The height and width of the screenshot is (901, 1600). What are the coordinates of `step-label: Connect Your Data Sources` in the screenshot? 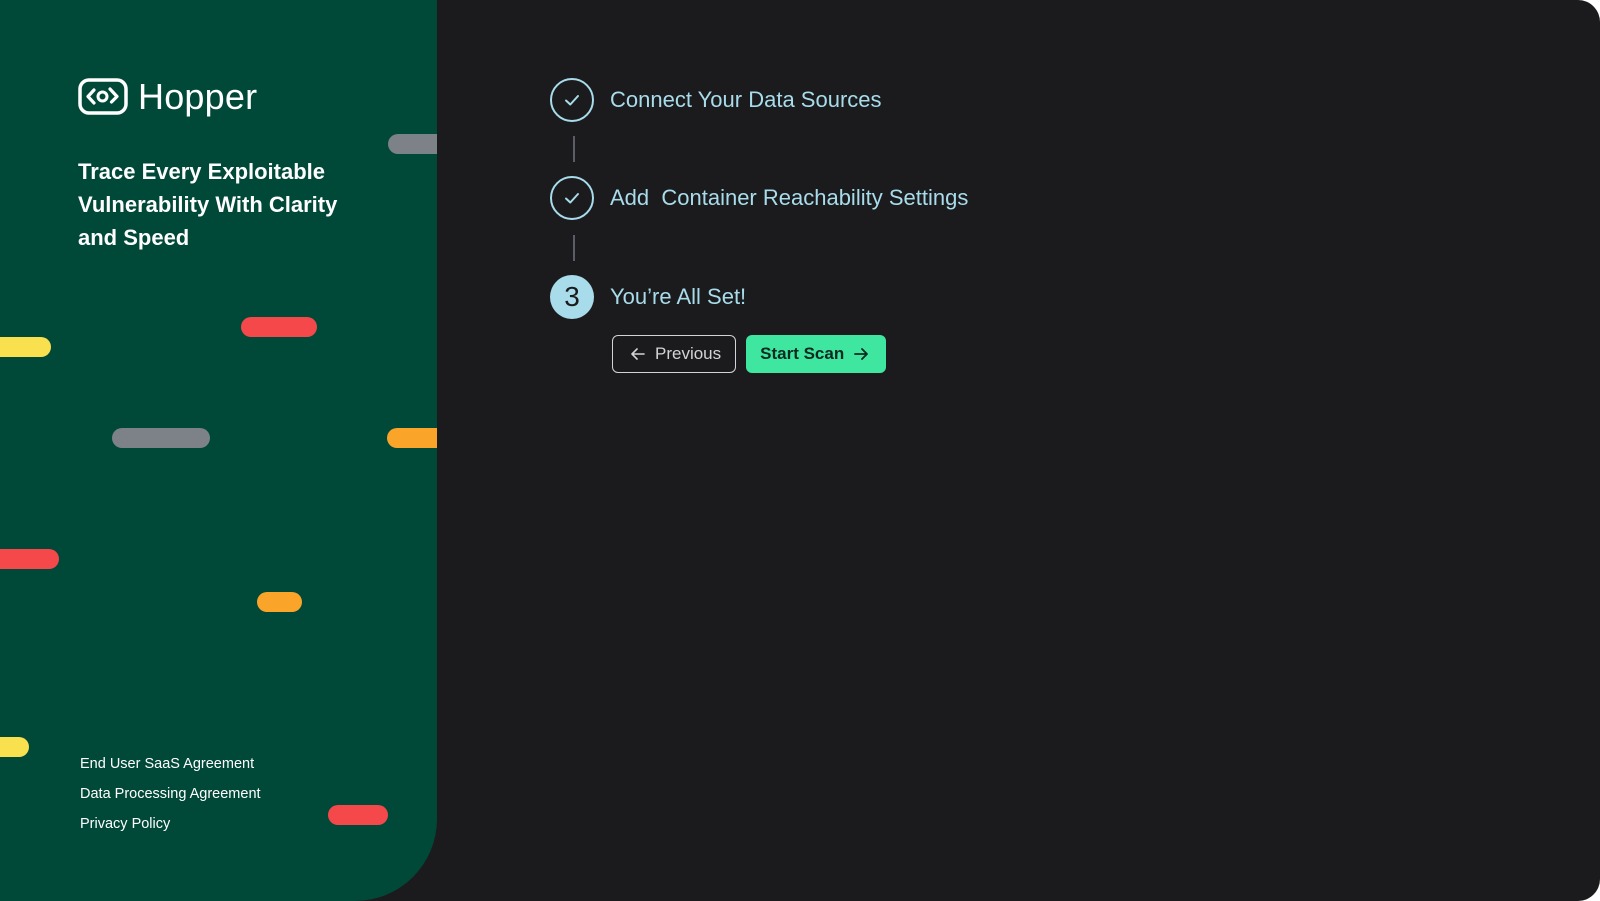 It's located at (746, 99).